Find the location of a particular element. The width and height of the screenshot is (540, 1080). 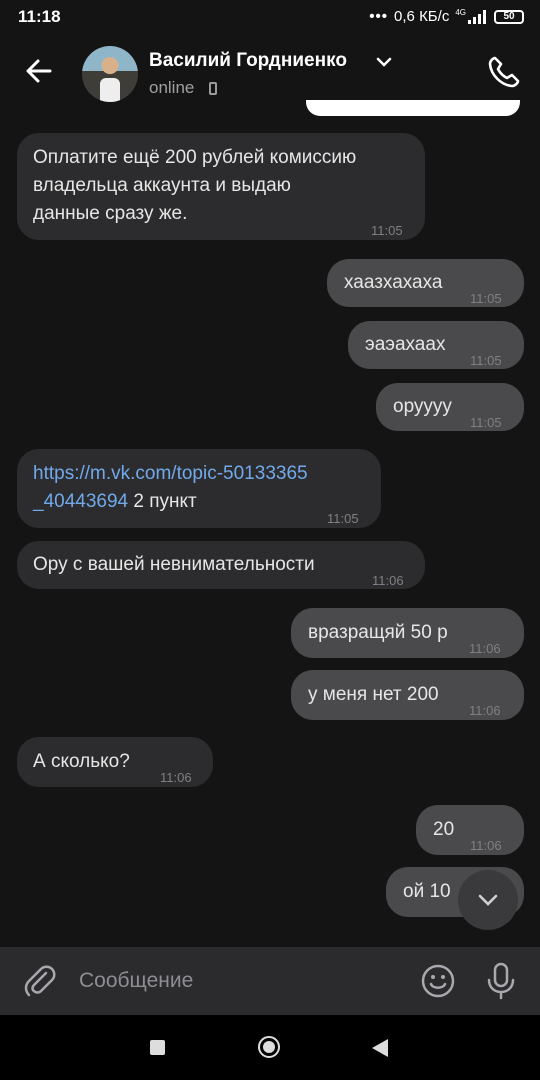

network-type: 4G is located at coordinates (460, 12).